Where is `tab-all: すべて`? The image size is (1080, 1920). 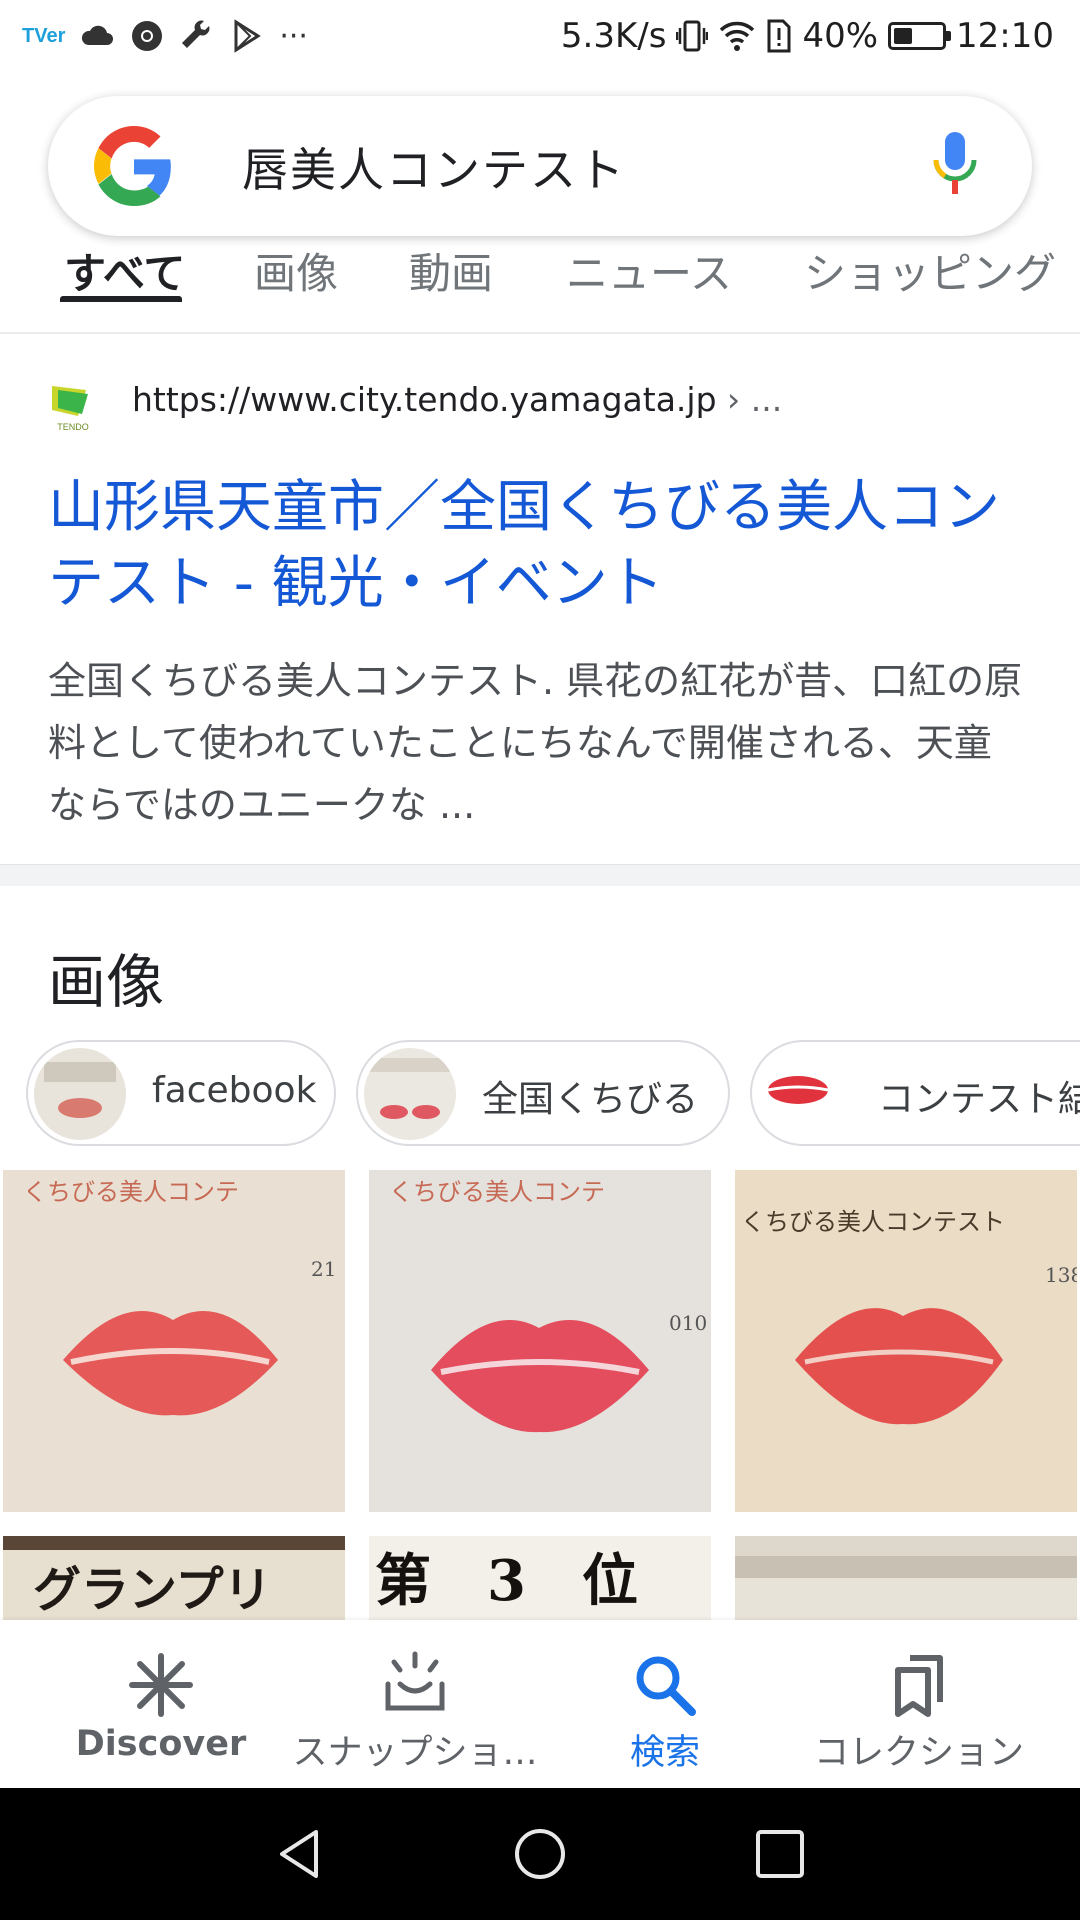
tab-all: すべて is located at coordinates (124, 270).